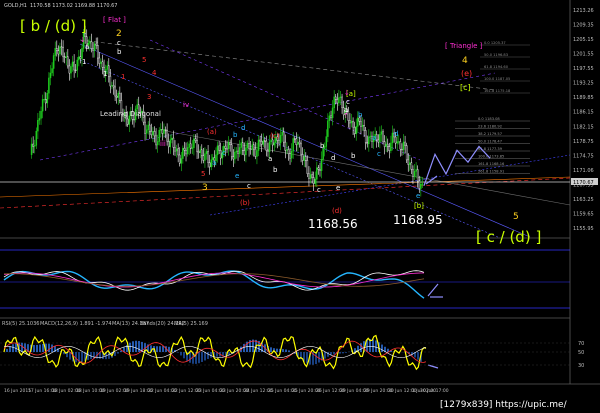  What do you see at coordinates (465, 87) in the screenshot?
I see `wave-c-bracket-label: [c]` at bounding box center [465, 87].